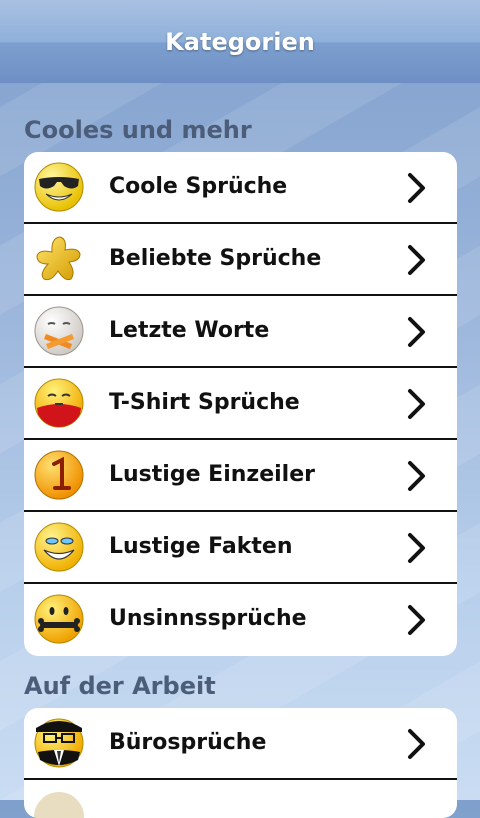 This screenshot has width=480, height=818. Describe the element at coordinates (120, 686) in the screenshot. I see `section-title-arbeit: Auf der Arbeit` at that location.